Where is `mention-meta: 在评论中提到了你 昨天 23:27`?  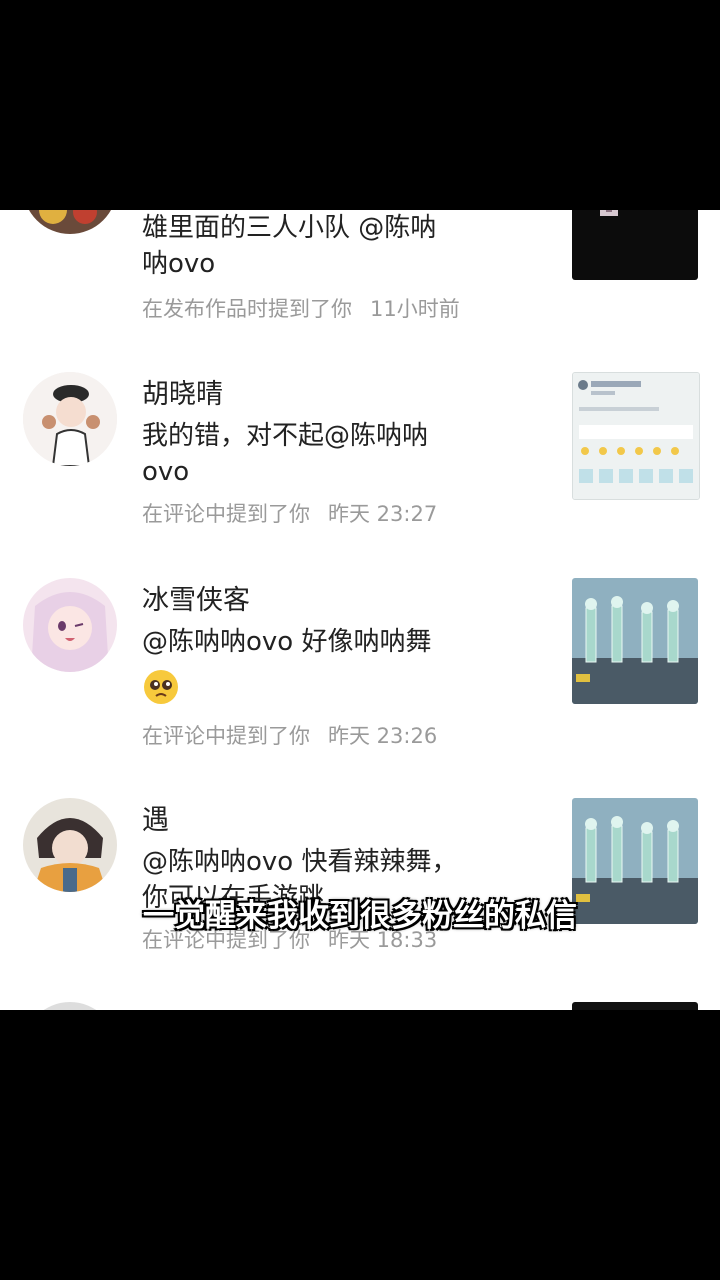
mention-meta: 在评论中提到了你 昨天 23:27 is located at coordinates (289, 513).